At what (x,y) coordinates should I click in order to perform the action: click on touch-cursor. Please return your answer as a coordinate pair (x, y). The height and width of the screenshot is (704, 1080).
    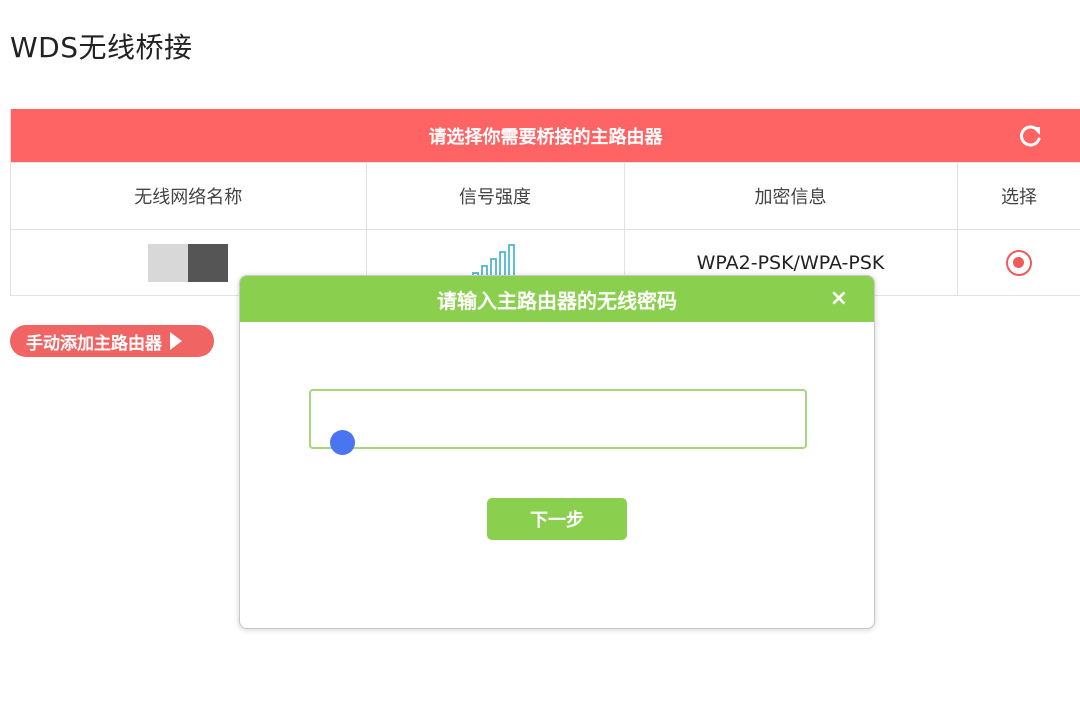
    Looking at the image, I should click on (342, 442).